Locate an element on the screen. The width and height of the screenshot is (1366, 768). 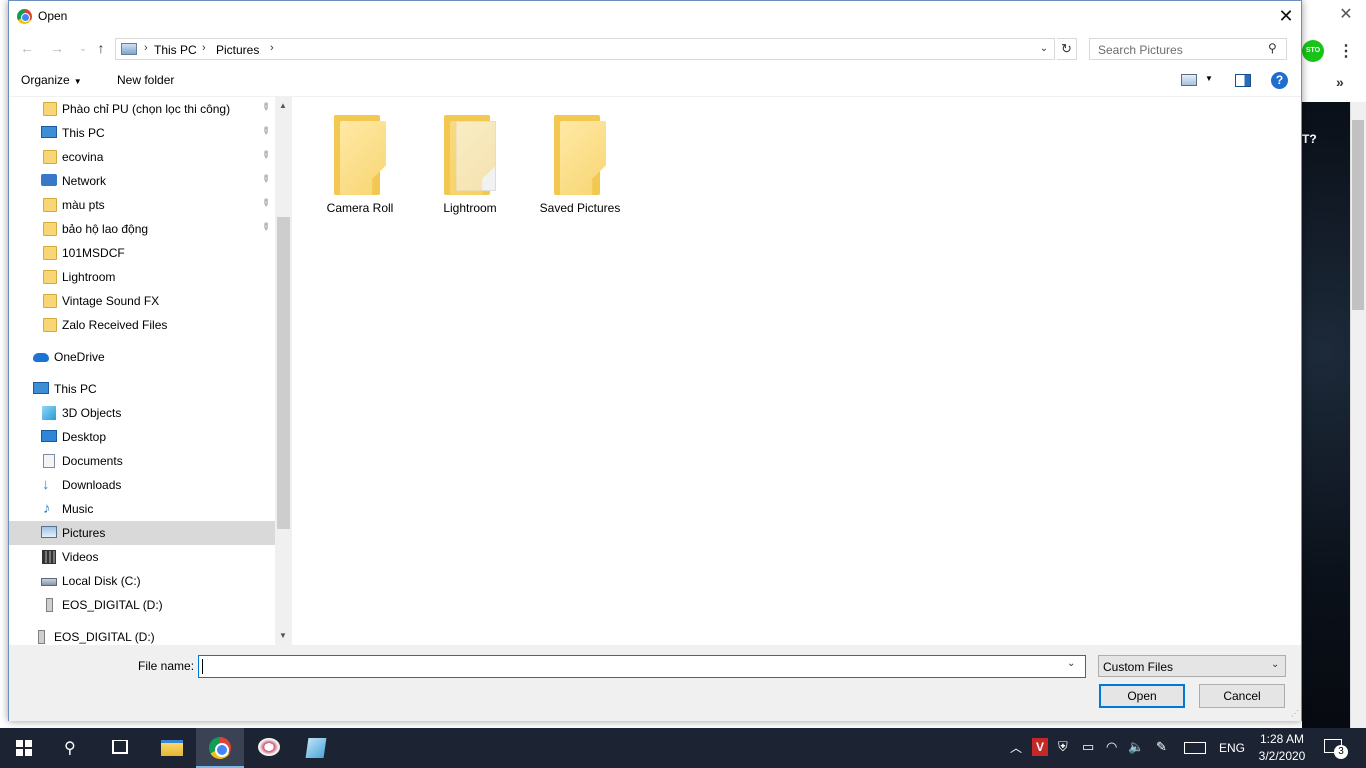
browser-more-icon: » is located at coordinates (1343, 84).